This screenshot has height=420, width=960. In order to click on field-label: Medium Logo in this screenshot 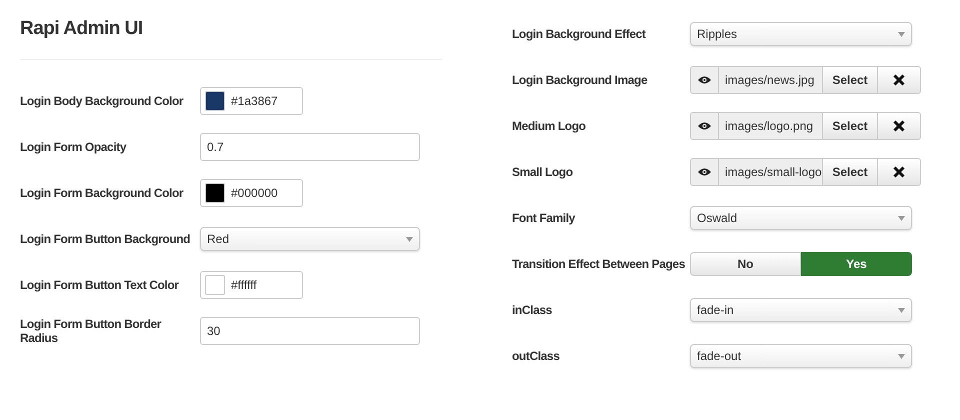, I will do `click(549, 126)`.